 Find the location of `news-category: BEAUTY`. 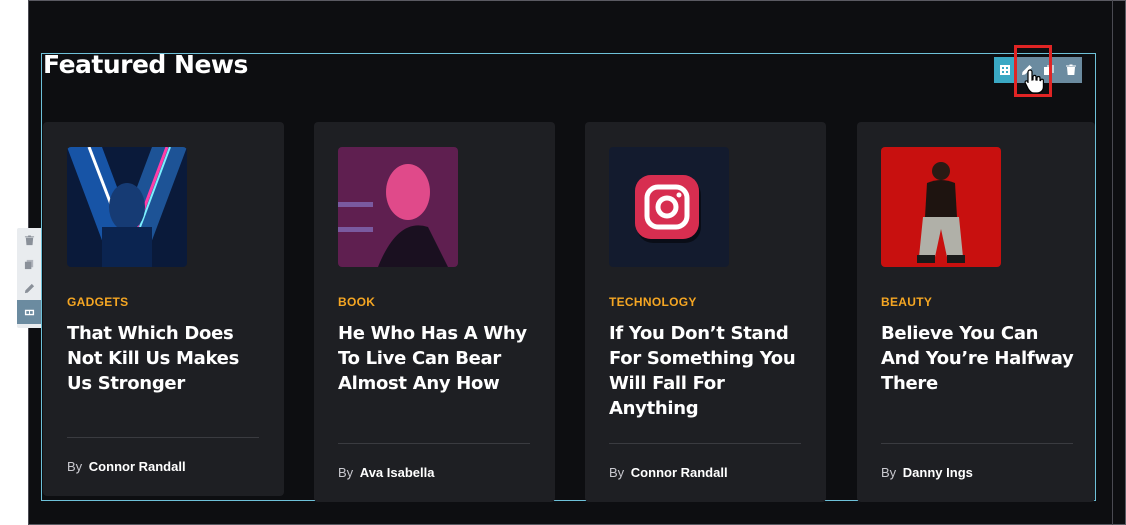

news-category: BEAUTY is located at coordinates (906, 302).